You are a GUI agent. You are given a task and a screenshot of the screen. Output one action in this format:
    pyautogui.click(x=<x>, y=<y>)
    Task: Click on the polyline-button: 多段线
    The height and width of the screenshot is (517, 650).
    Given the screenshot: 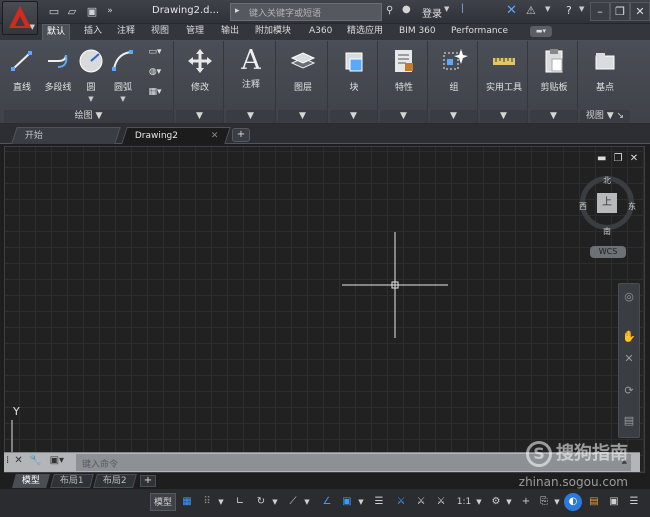 What is the action you would take?
    pyautogui.click(x=58, y=74)
    